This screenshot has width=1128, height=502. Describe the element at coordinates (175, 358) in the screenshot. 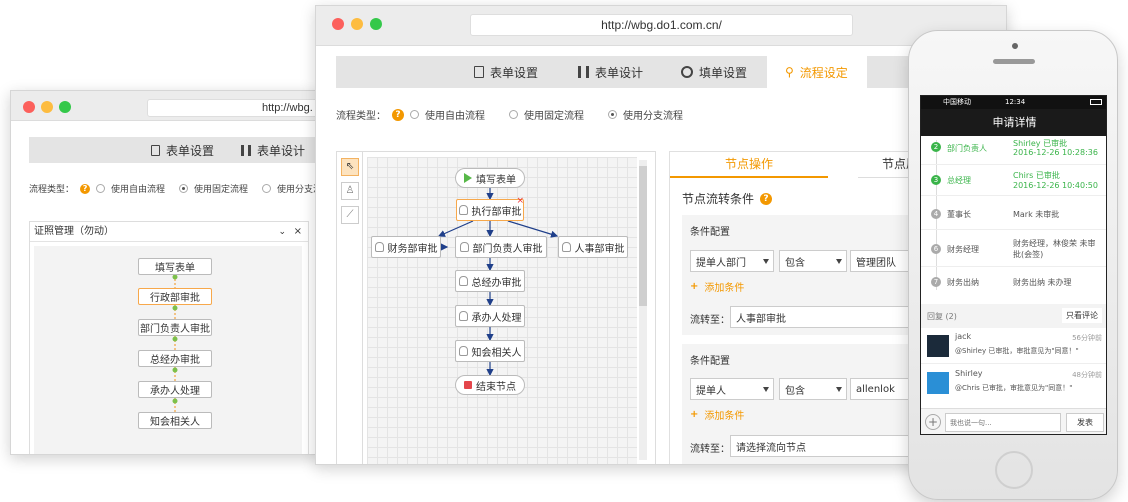

I see `left-node-ceo-approval: 总经办审批` at that location.